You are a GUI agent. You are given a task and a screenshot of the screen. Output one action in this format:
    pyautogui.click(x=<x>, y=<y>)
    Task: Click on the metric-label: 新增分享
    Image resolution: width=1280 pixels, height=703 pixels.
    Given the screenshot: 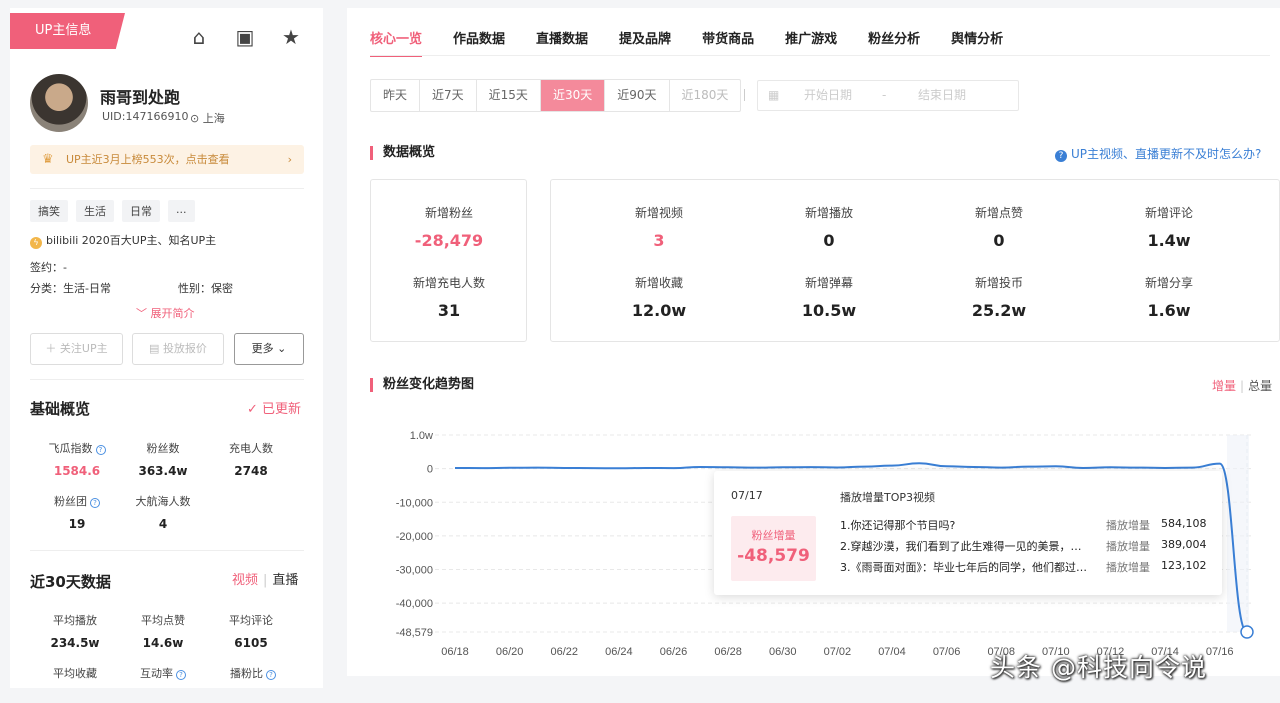 What is the action you would take?
    pyautogui.click(x=1168, y=283)
    